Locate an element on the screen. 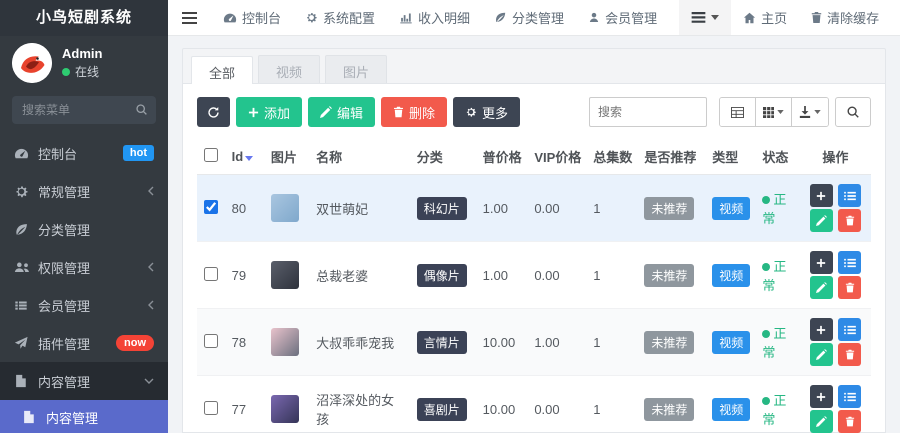  chevron-left-icon is located at coordinates (151, 305).